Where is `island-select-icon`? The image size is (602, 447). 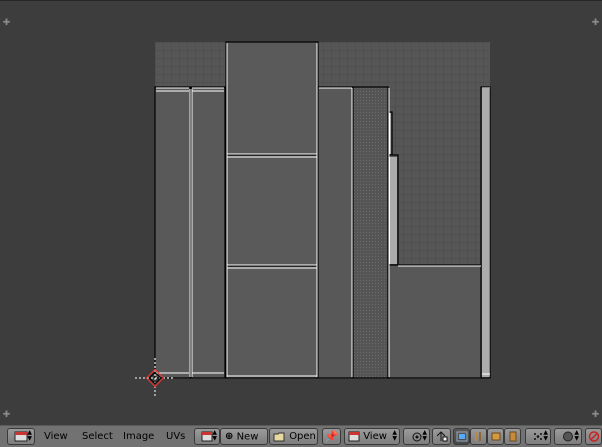
island-select-icon is located at coordinates (512, 436).